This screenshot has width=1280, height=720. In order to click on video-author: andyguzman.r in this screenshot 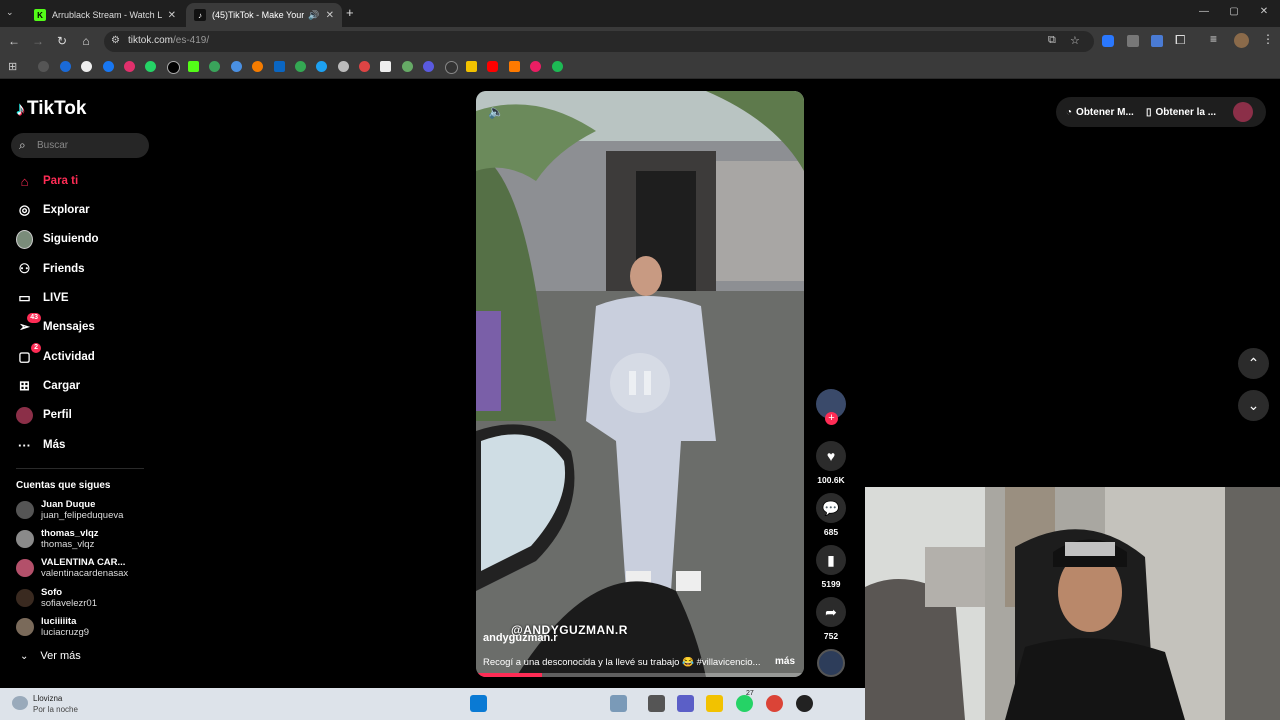, I will do `click(520, 638)`.